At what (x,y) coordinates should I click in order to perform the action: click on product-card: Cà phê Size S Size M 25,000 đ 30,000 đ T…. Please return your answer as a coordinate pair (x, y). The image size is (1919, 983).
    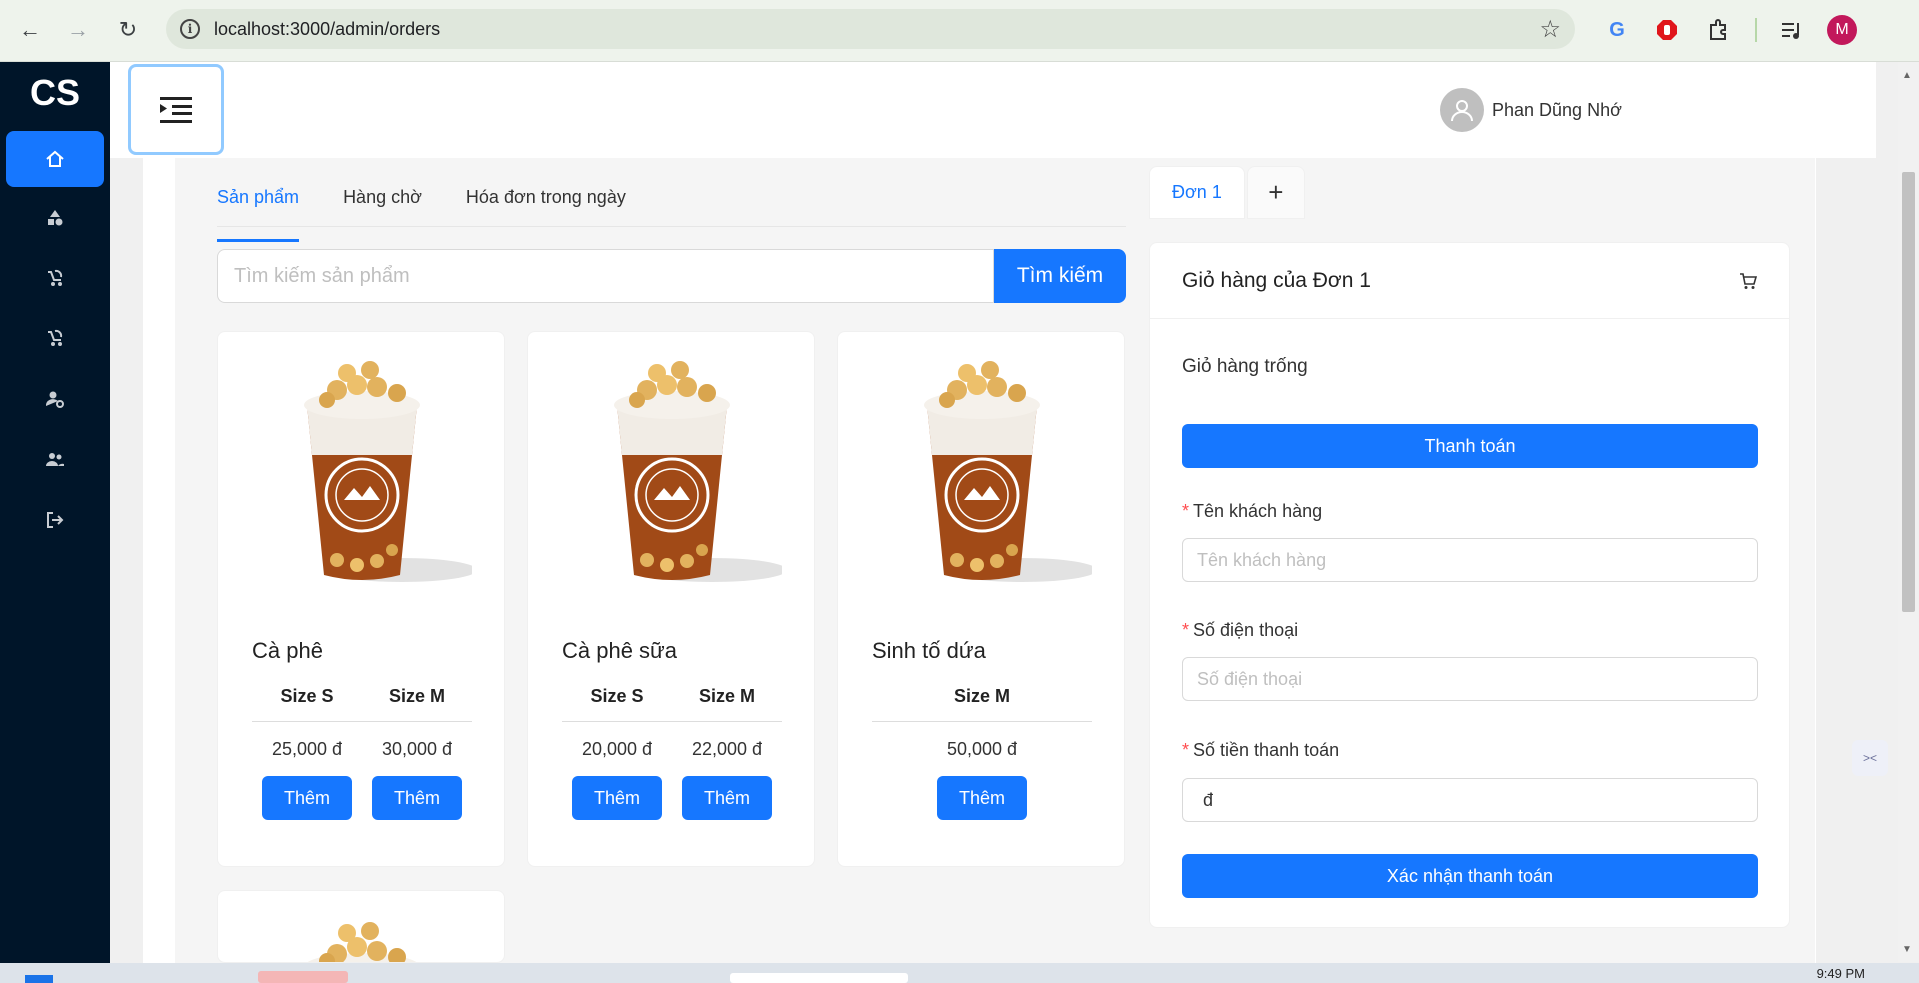
    Looking at the image, I should click on (361, 599).